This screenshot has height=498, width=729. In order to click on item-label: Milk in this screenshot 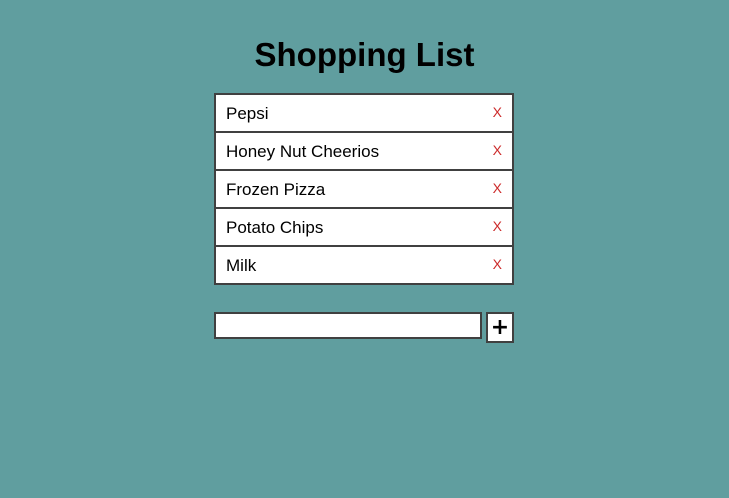, I will do `click(241, 265)`.